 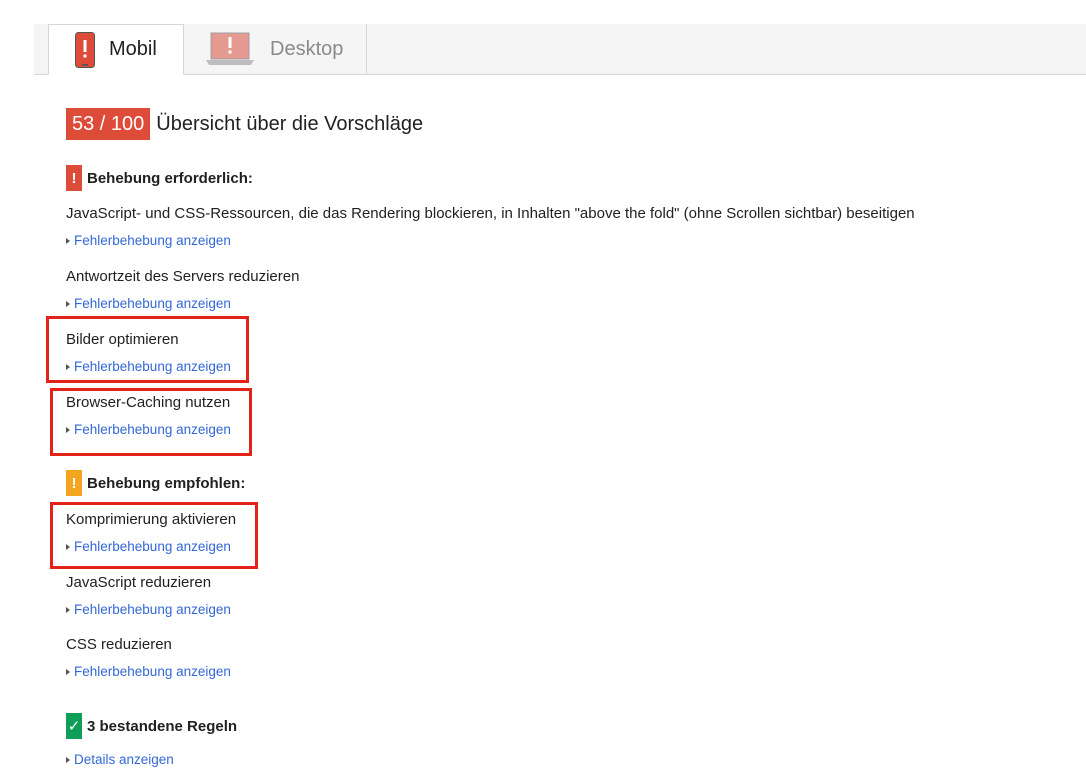 What do you see at coordinates (560, 49) in the screenshot?
I see `device-tab-bar: Mobil Desktop` at bounding box center [560, 49].